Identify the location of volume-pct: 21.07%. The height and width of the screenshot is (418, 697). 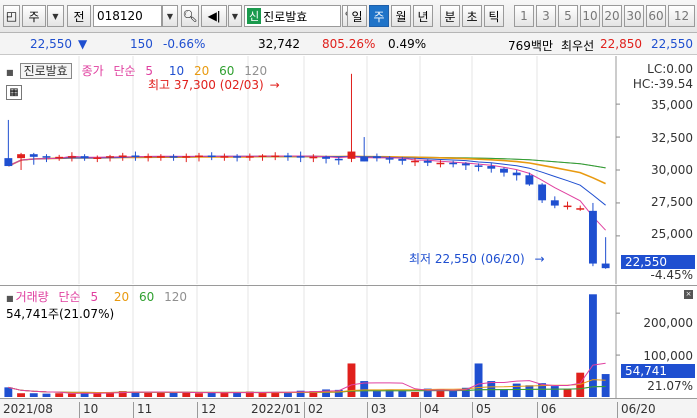
(670, 386).